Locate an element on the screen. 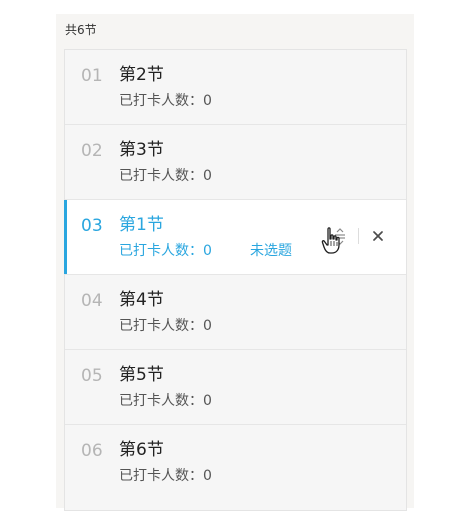 The image size is (474, 524). section-item-active: 03 第1节 已打卡人数：0 未选题 is located at coordinates (235, 237).